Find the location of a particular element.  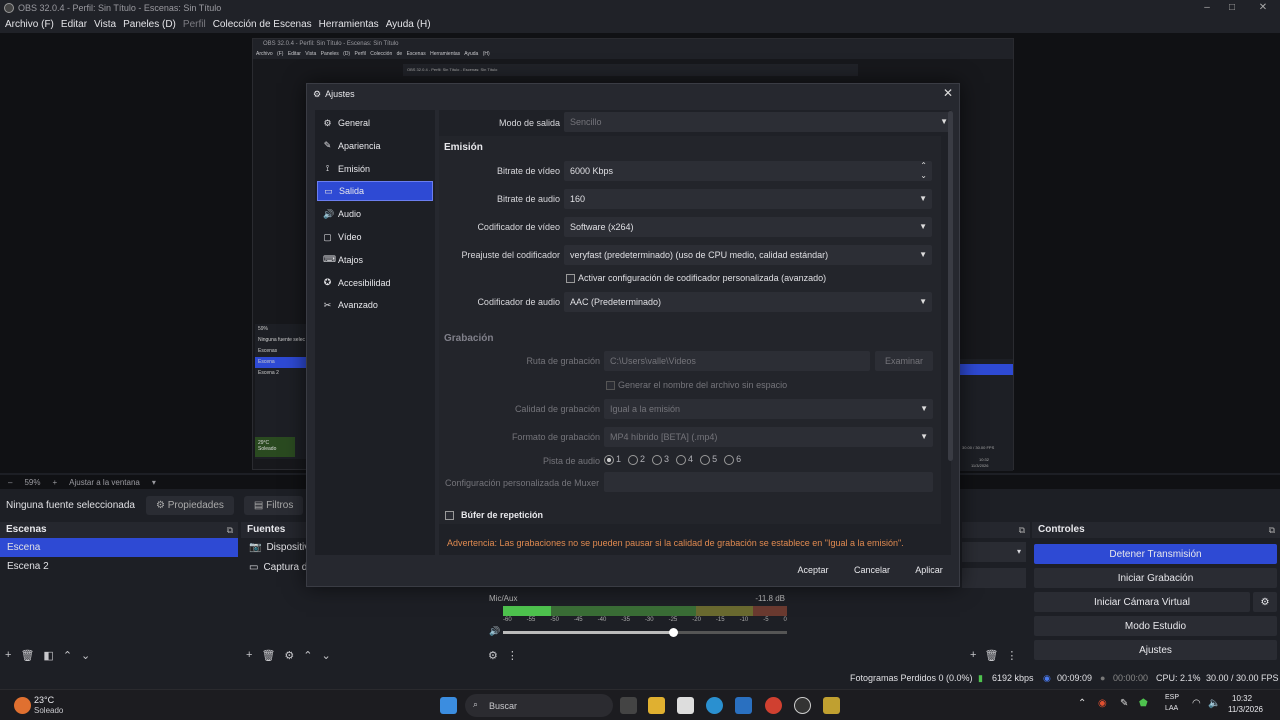

volume-knob is located at coordinates (674, 632).